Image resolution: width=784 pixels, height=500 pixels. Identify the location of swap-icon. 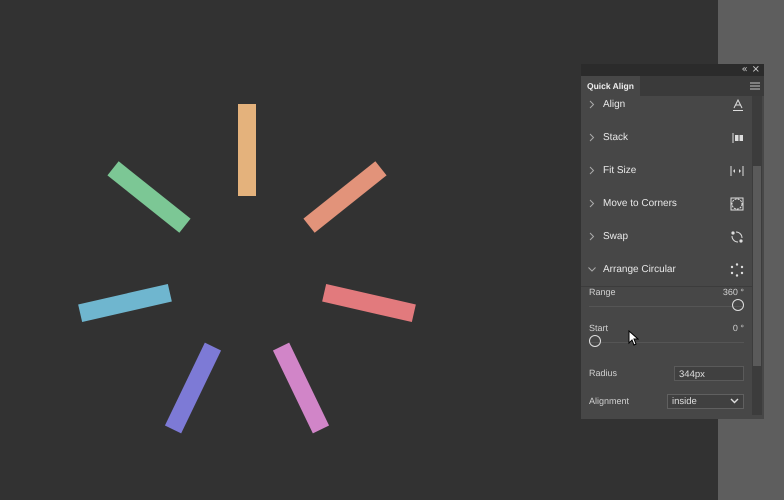
(737, 237).